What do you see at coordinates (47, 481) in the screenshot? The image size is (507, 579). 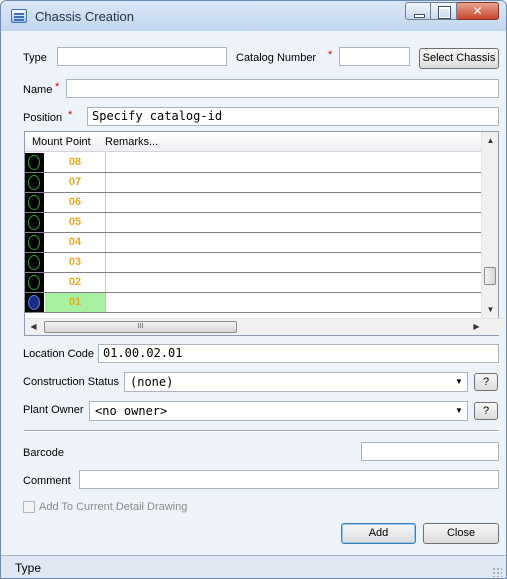 I see `comment-label: Comment` at bounding box center [47, 481].